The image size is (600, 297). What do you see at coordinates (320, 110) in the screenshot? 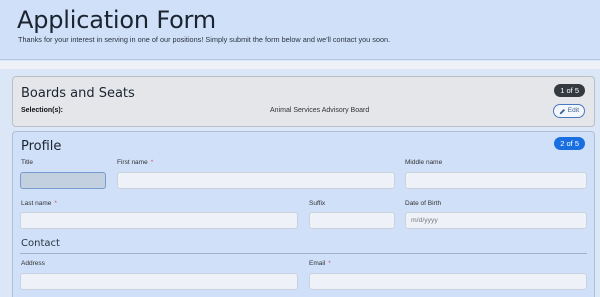
I see `selection-value: Animal Services Advisory Board` at bounding box center [320, 110].